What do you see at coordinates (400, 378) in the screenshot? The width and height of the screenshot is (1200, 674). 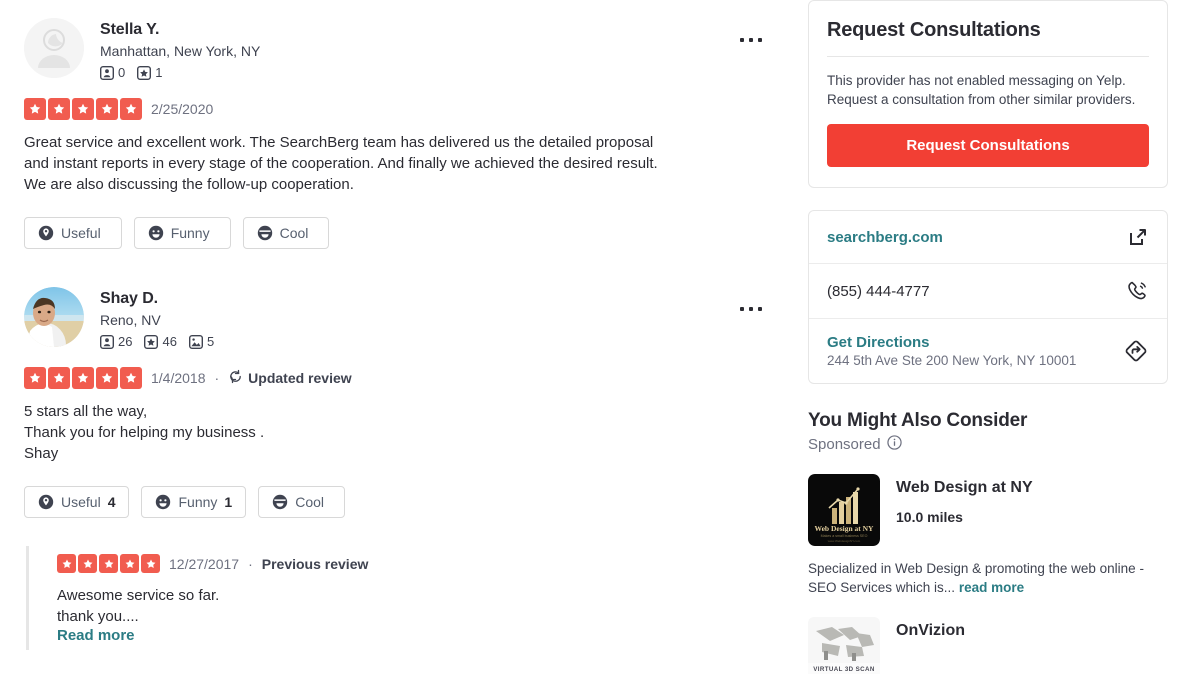 I see `rating-row: 1/4/2018 · Updated review` at bounding box center [400, 378].